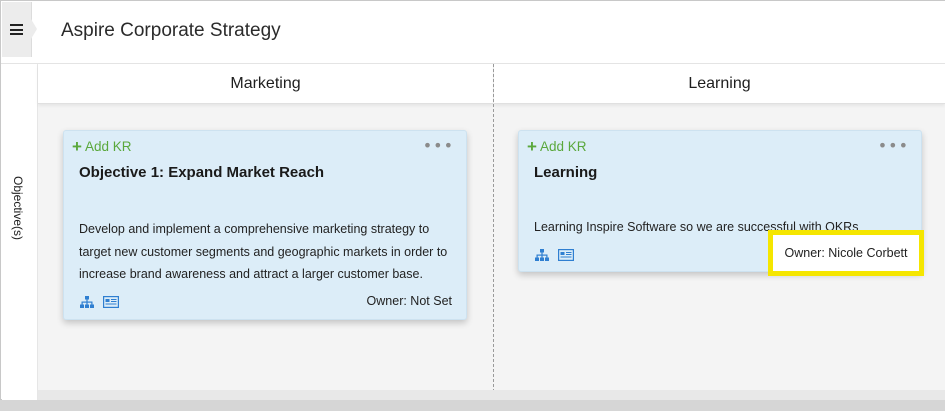  I want to click on objectives-side-rail: Objective(s), so click(20, 232).